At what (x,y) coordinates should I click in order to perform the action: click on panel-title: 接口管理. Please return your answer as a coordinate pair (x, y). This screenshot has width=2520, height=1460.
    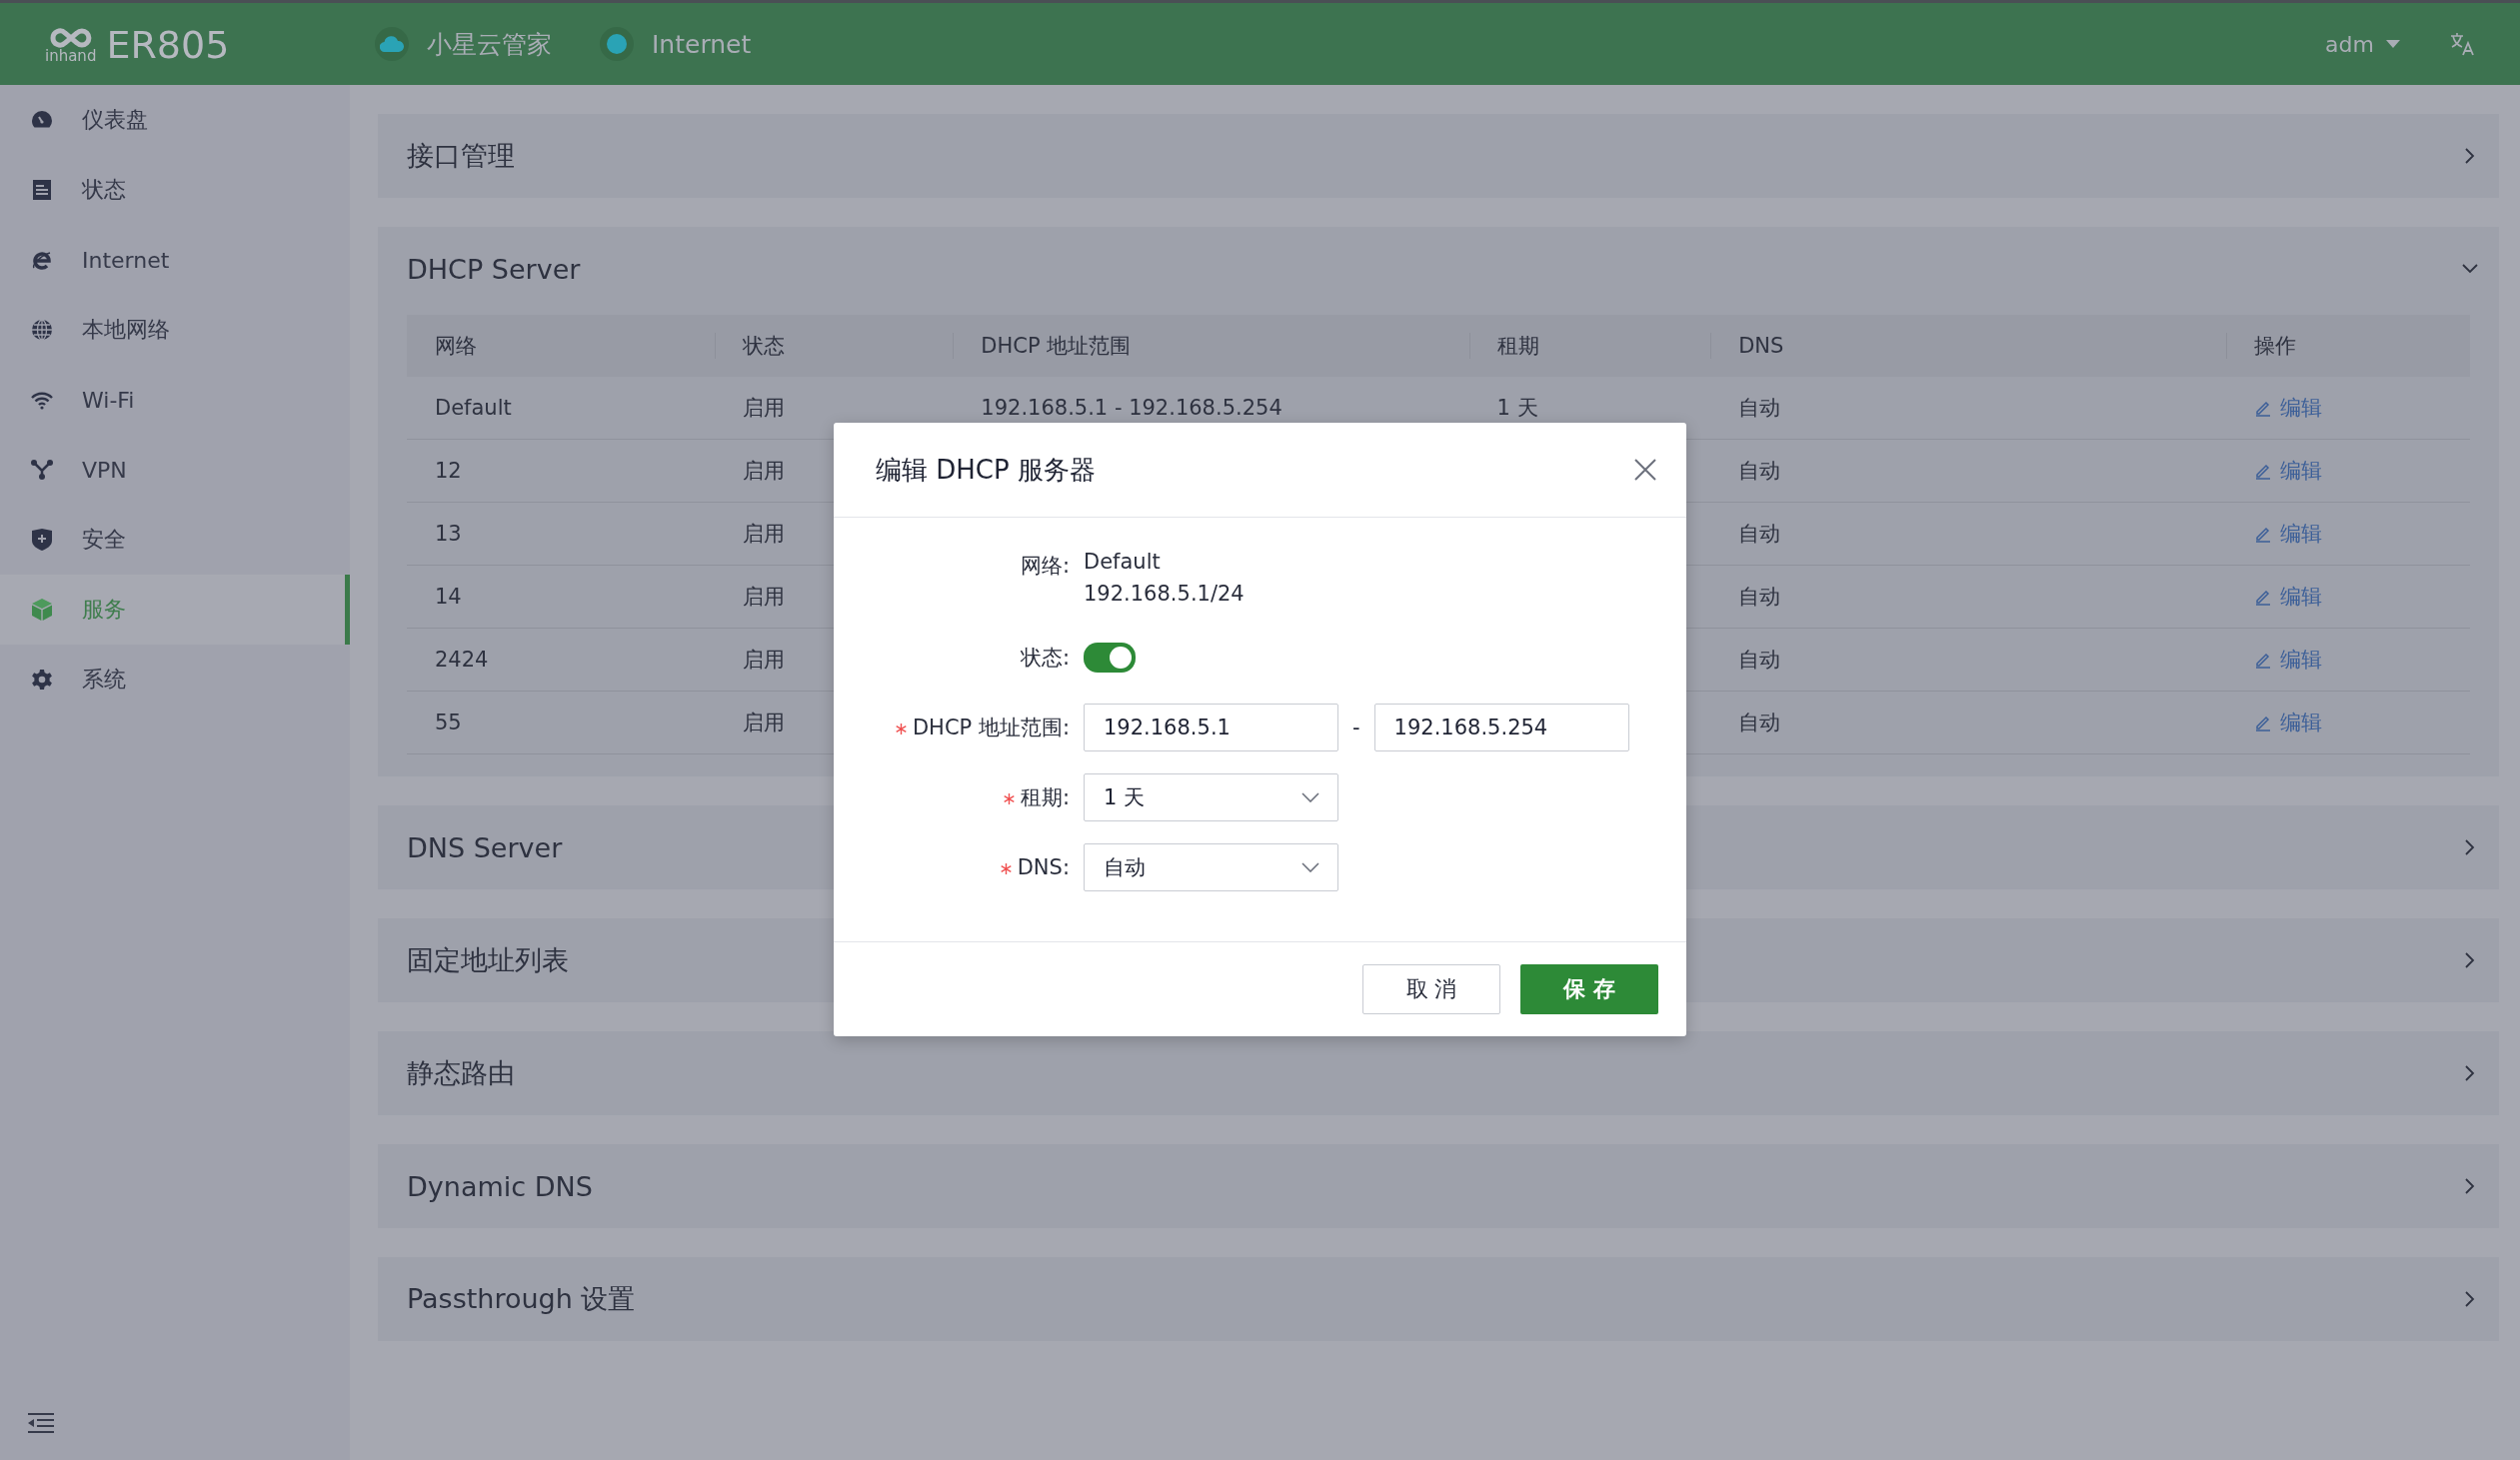
    Looking at the image, I should click on (461, 156).